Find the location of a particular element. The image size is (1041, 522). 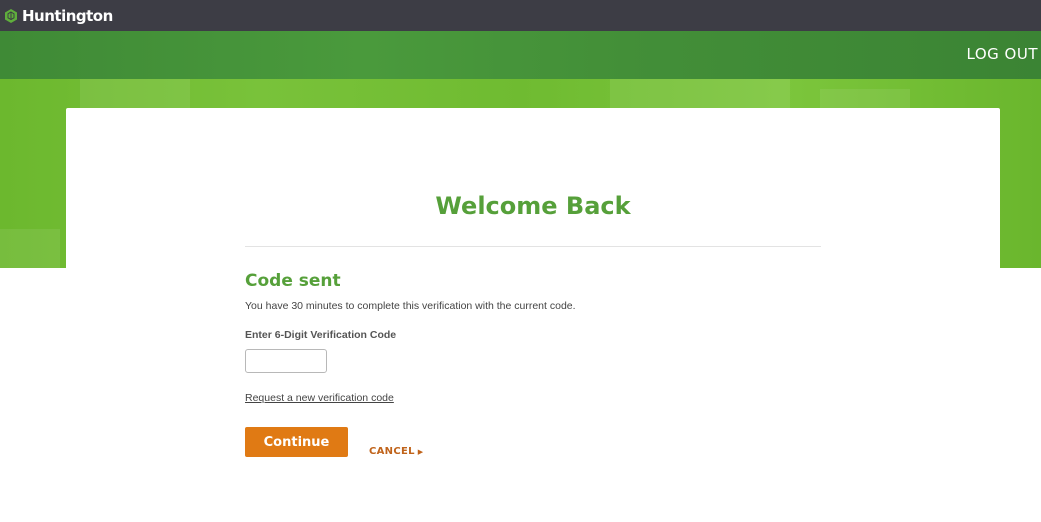

verification-code-input is located at coordinates (286, 361).